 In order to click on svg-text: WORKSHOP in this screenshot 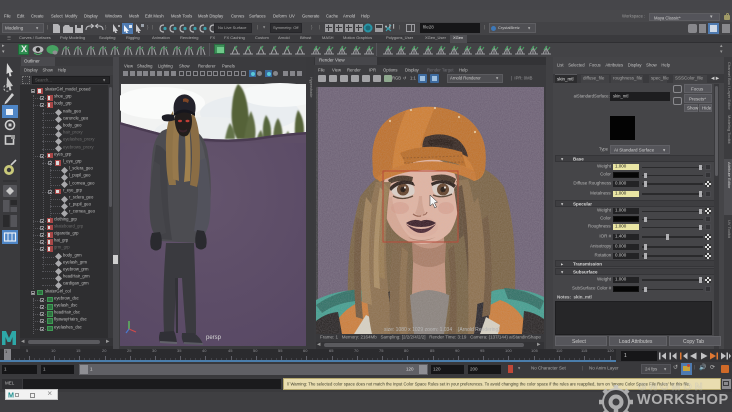, I will do `click(683, 400)`.